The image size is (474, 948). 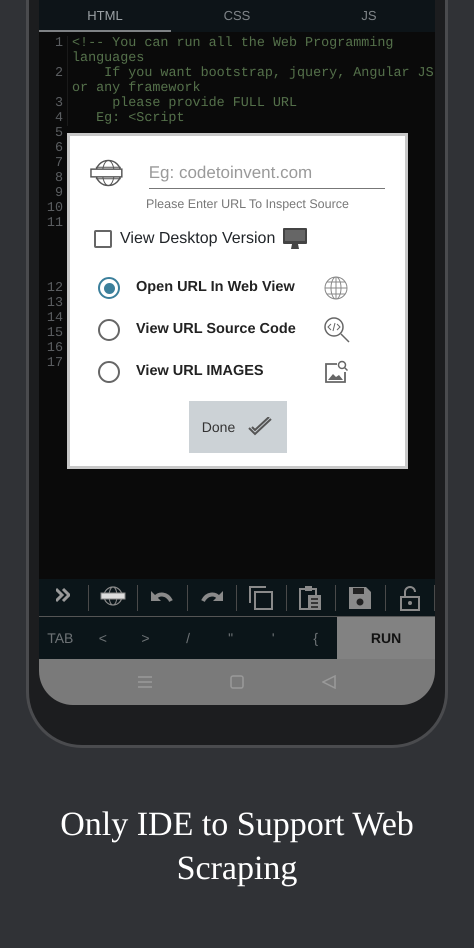 I want to click on key: TAB, so click(x=60, y=638).